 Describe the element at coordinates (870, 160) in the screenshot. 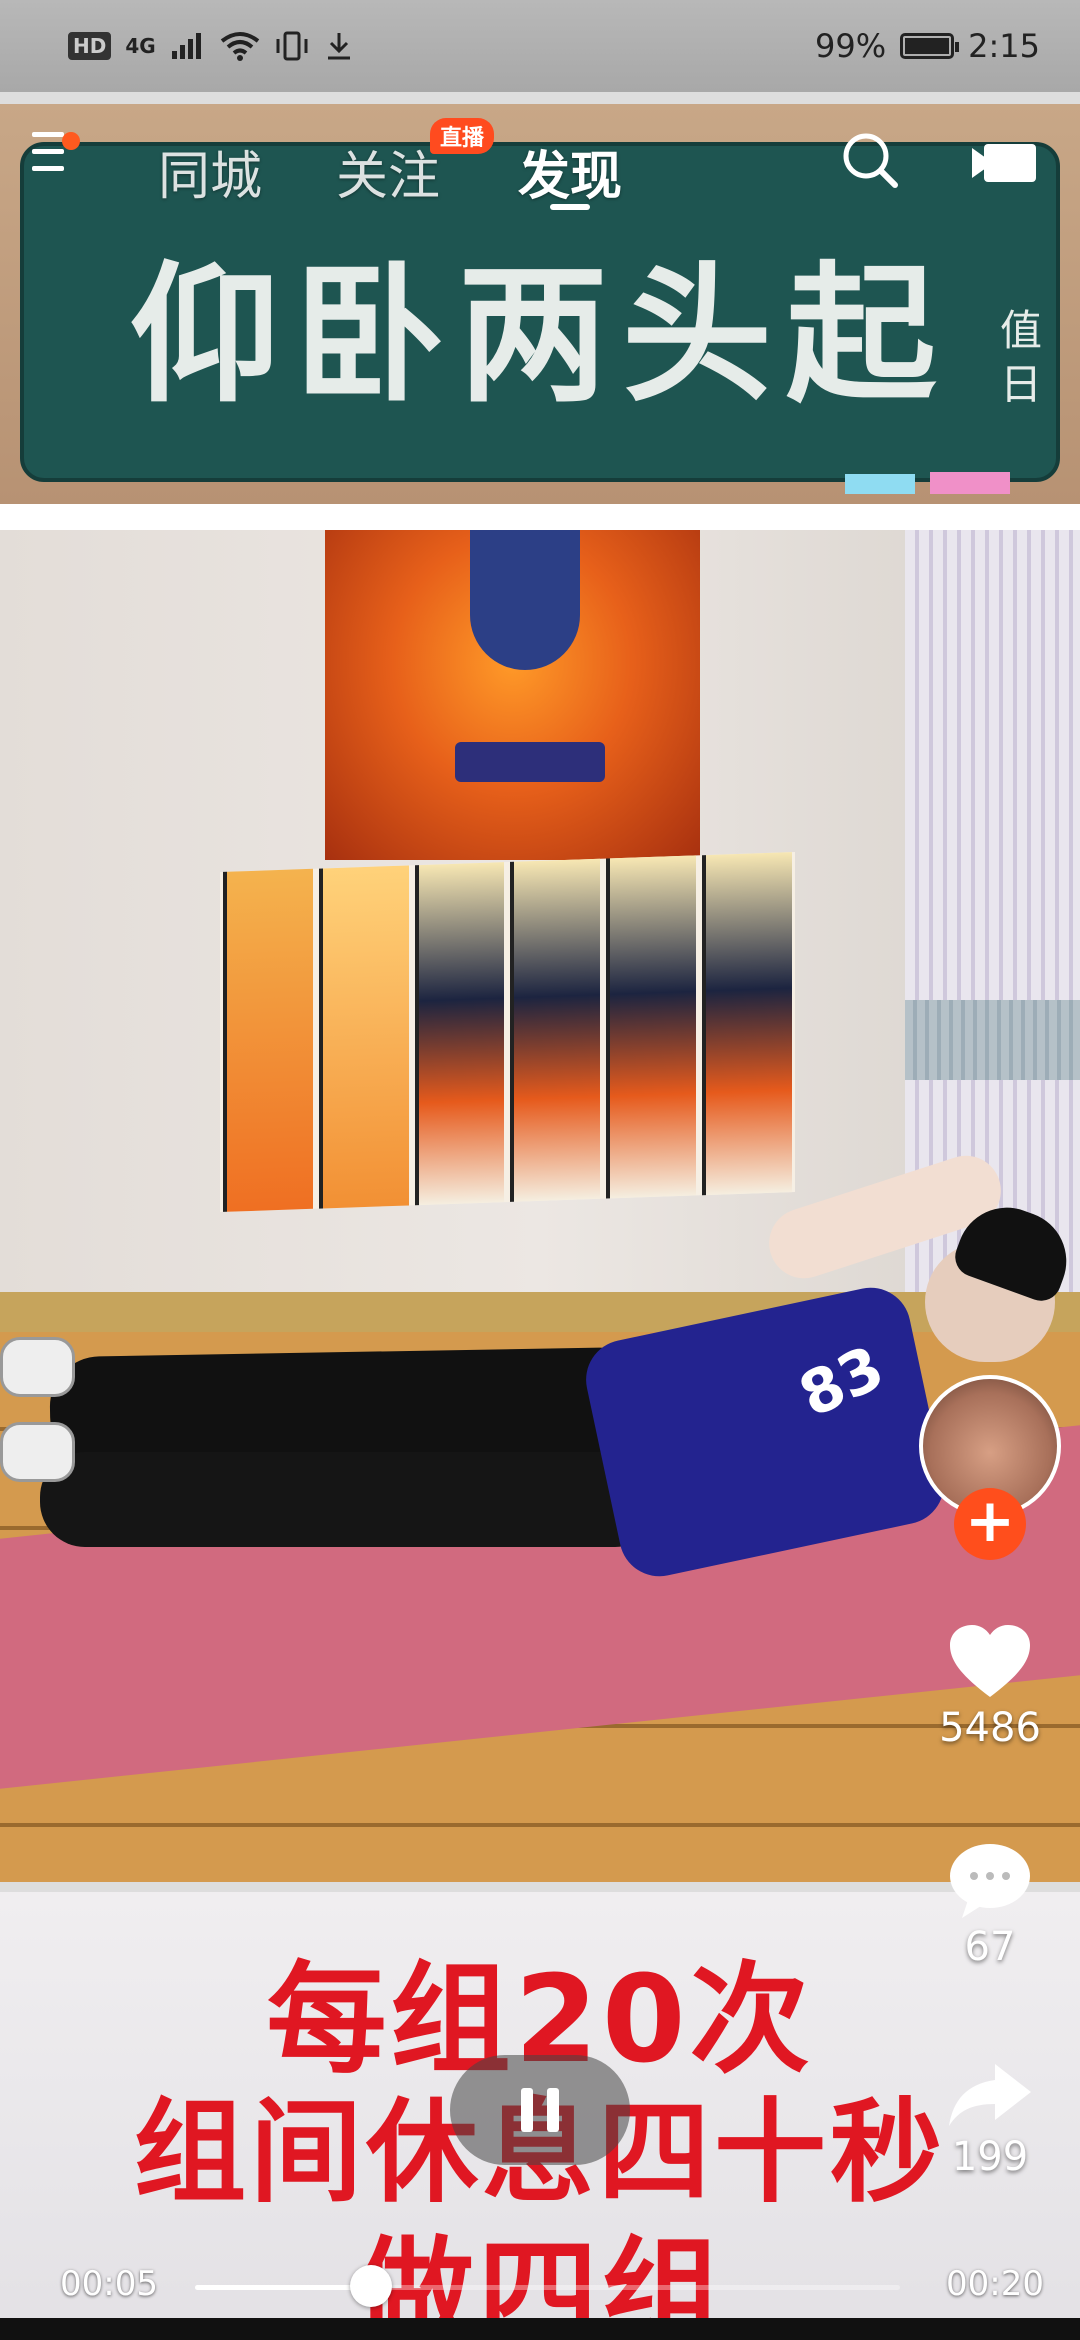

I see `search-icon` at that location.